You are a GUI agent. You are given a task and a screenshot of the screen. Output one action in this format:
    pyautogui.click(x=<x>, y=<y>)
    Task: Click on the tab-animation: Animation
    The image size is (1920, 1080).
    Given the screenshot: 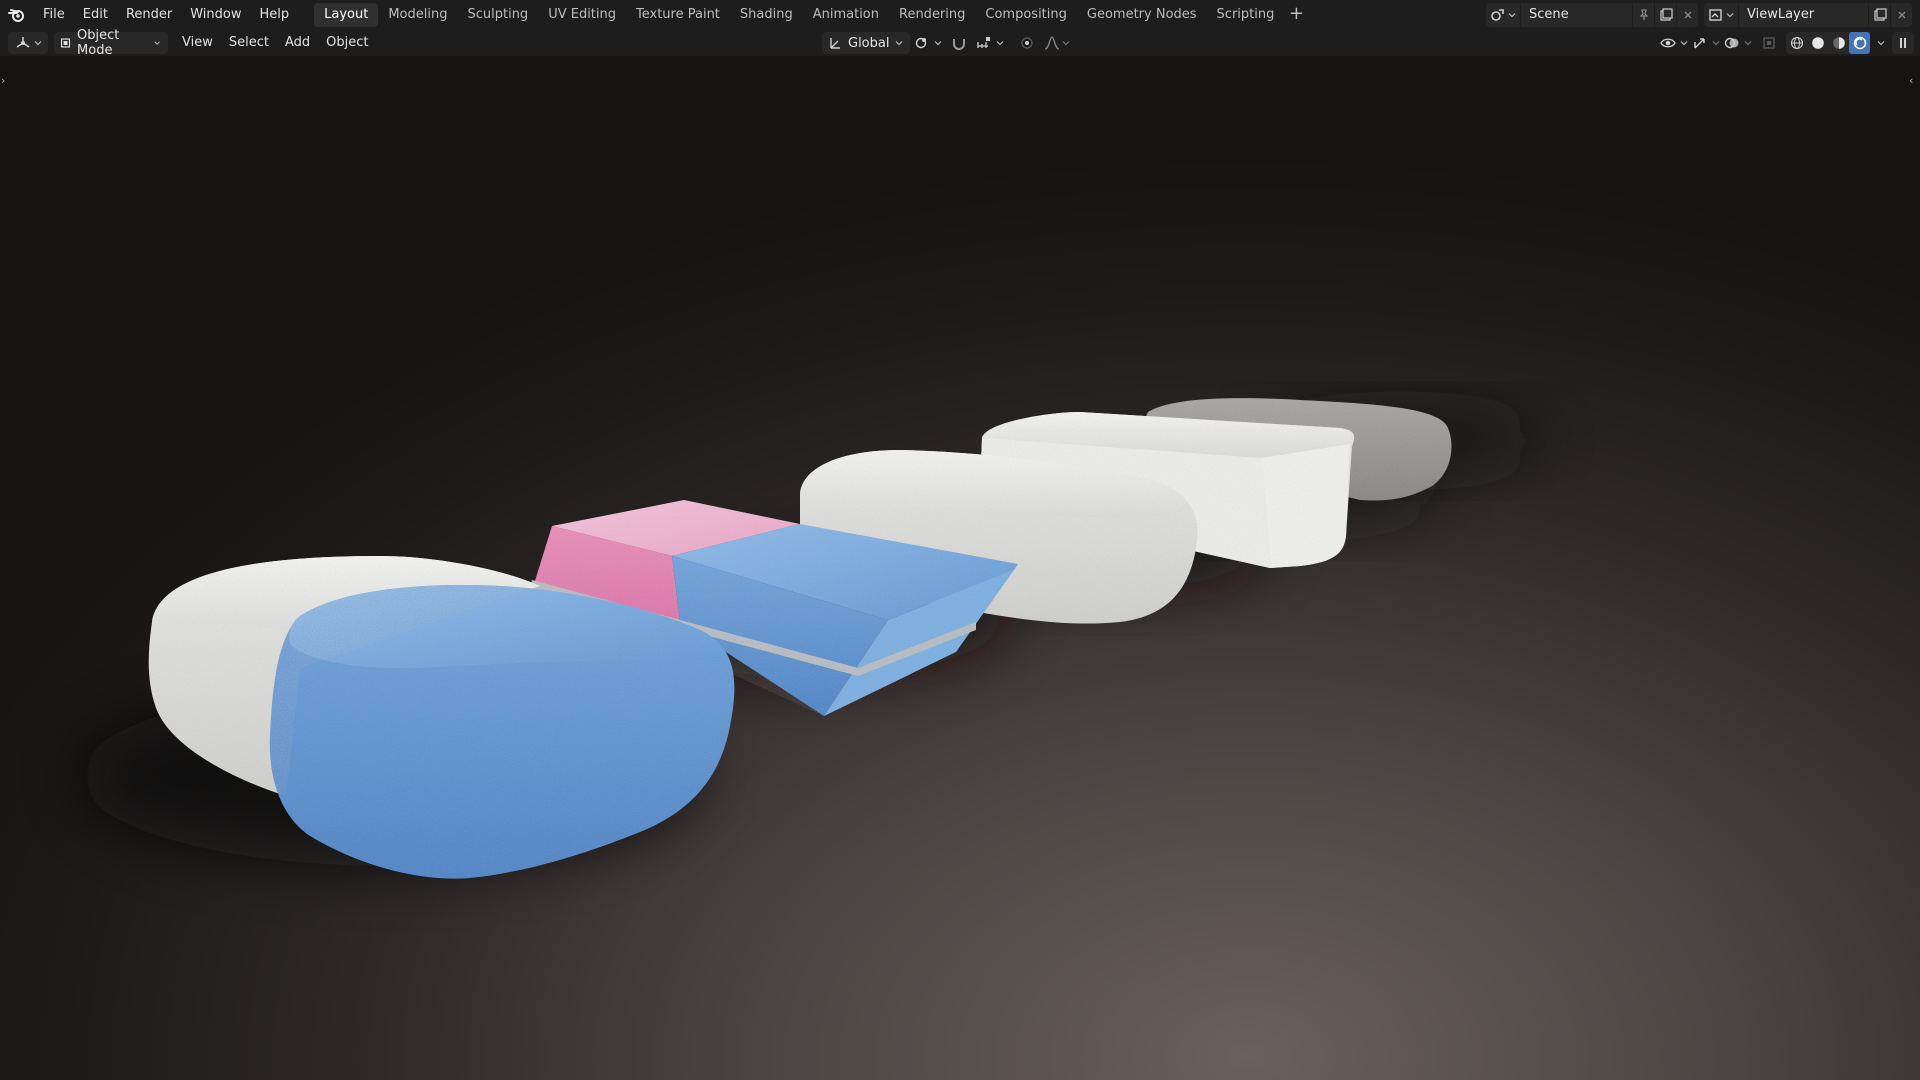 What is the action you would take?
    pyautogui.click(x=846, y=15)
    